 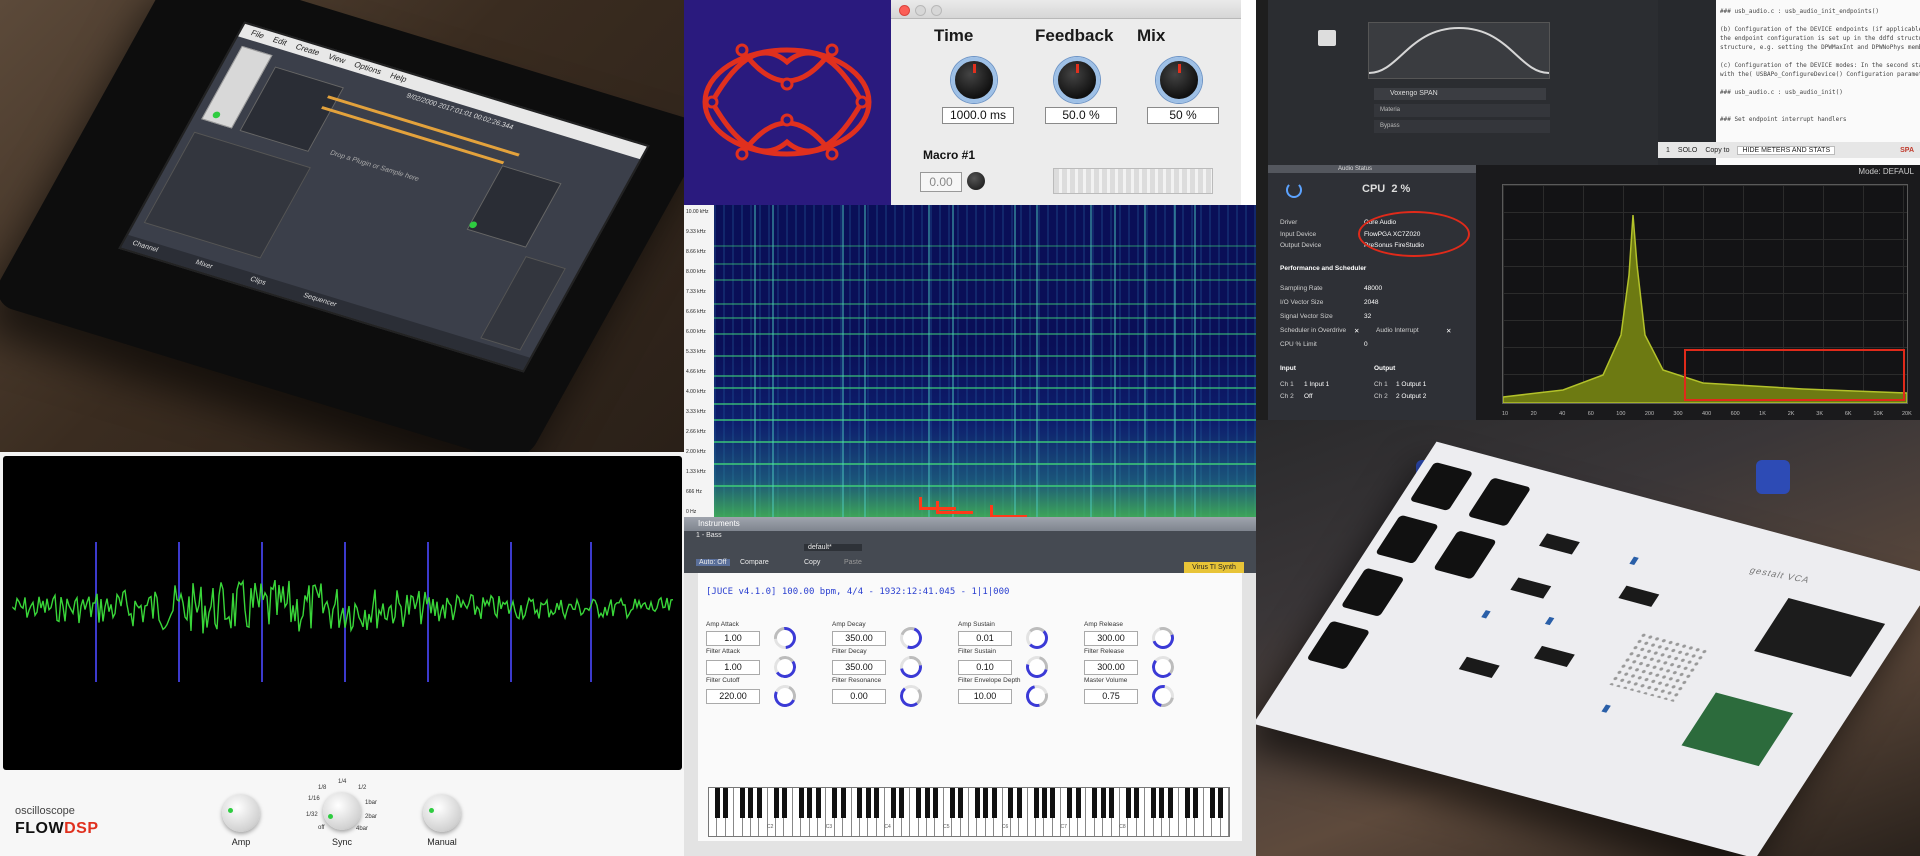 What do you see at coordinates (978, 115) in the screenshot?
I see `time-value-field: 1000.0 ms` at bounding box center [978, 115].